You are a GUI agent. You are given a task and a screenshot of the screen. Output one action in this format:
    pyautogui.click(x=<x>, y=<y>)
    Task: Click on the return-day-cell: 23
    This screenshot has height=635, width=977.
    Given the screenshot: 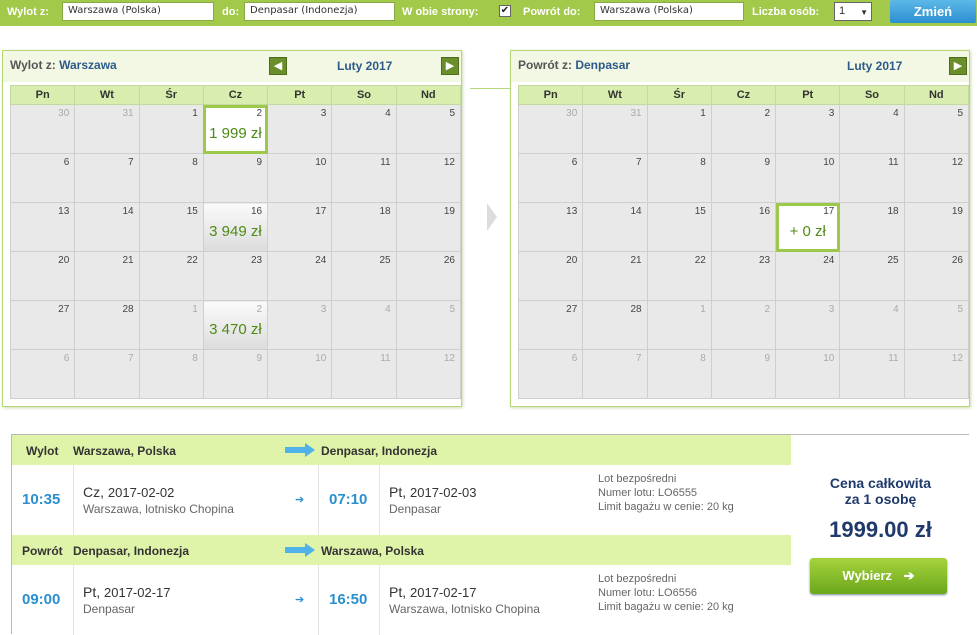 What is the action you would take?
    pyautogui.click(x=743, y=276)
    